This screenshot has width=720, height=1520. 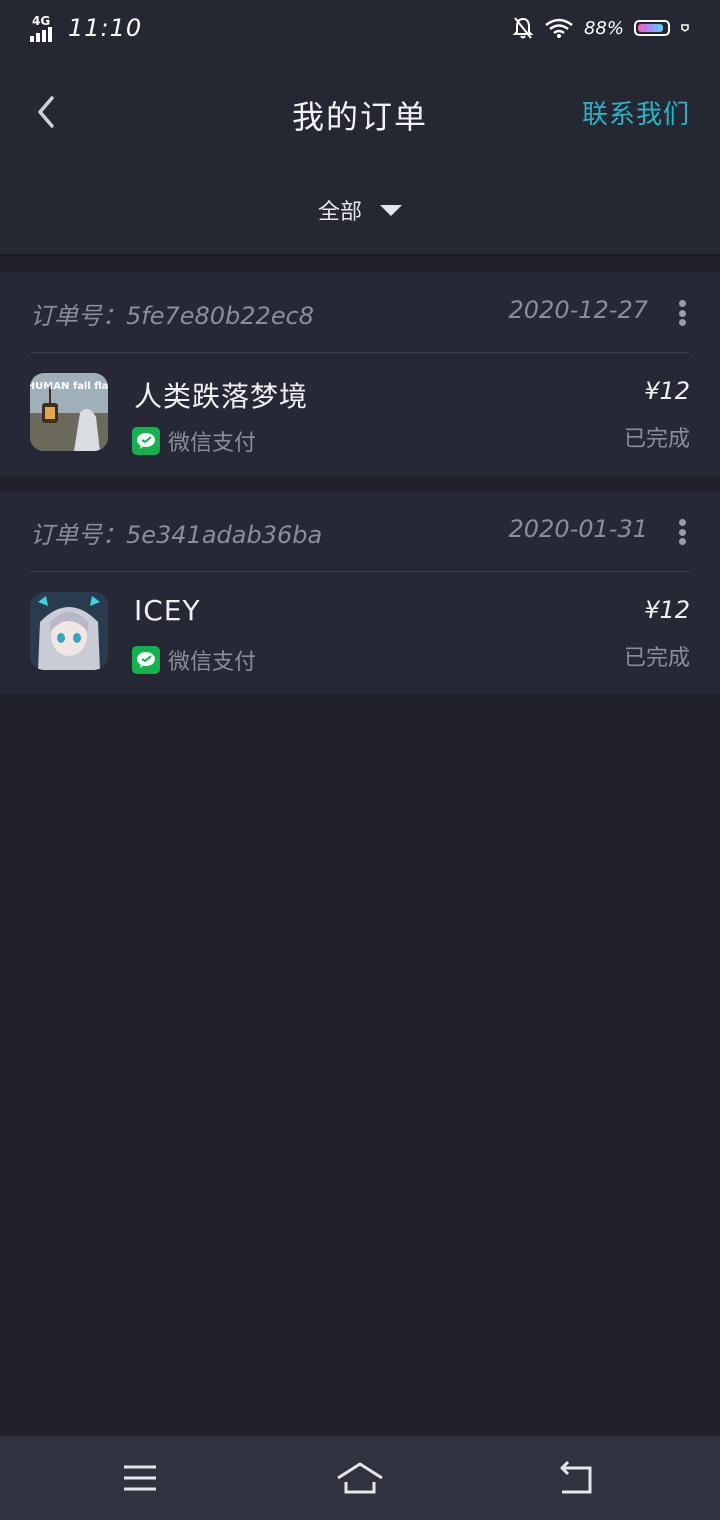 What do you see at coordinates (140, 1478) in the screenshot?
I see `menu-icon` at bounding box center [140, 1478].